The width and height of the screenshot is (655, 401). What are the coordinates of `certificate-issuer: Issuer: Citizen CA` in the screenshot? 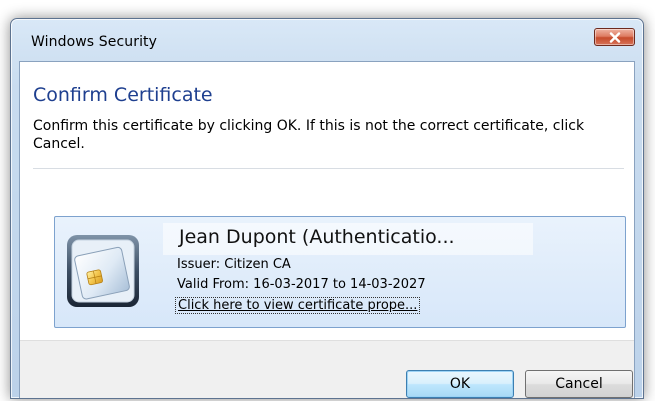 It's located at (234, 264).